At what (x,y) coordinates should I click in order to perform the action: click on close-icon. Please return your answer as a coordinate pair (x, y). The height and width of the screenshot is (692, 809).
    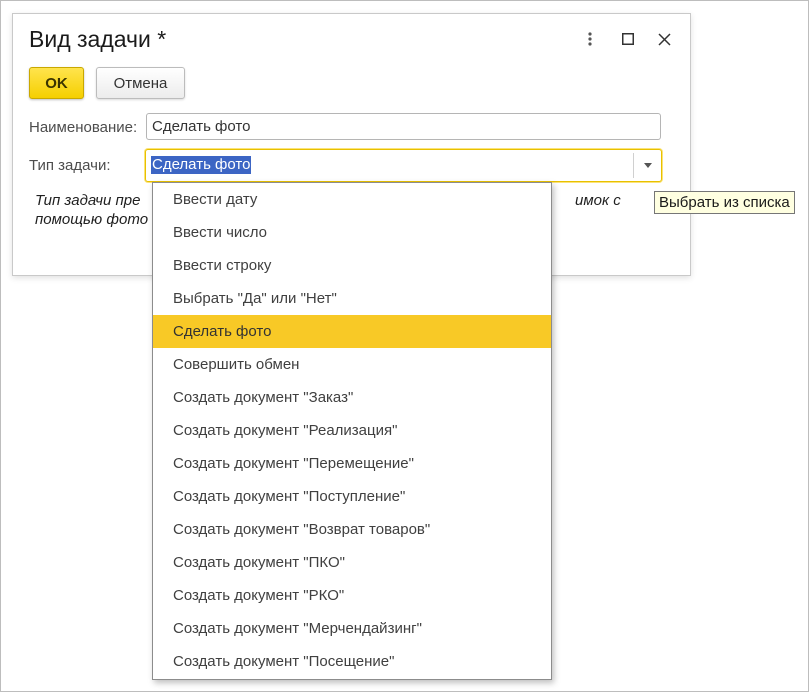
    Looking at the image, I should click on (664, 39).